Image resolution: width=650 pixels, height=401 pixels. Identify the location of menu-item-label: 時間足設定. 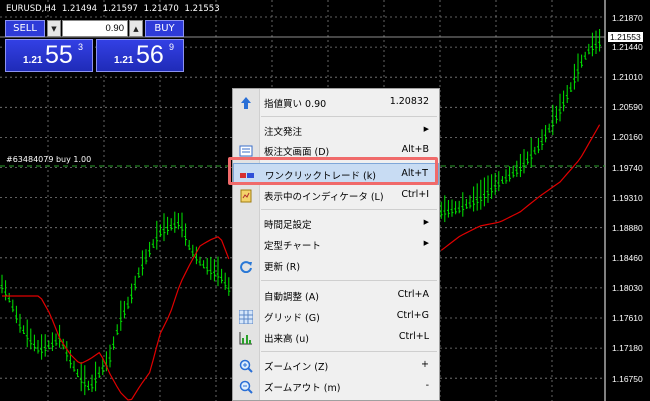
(288, 225).